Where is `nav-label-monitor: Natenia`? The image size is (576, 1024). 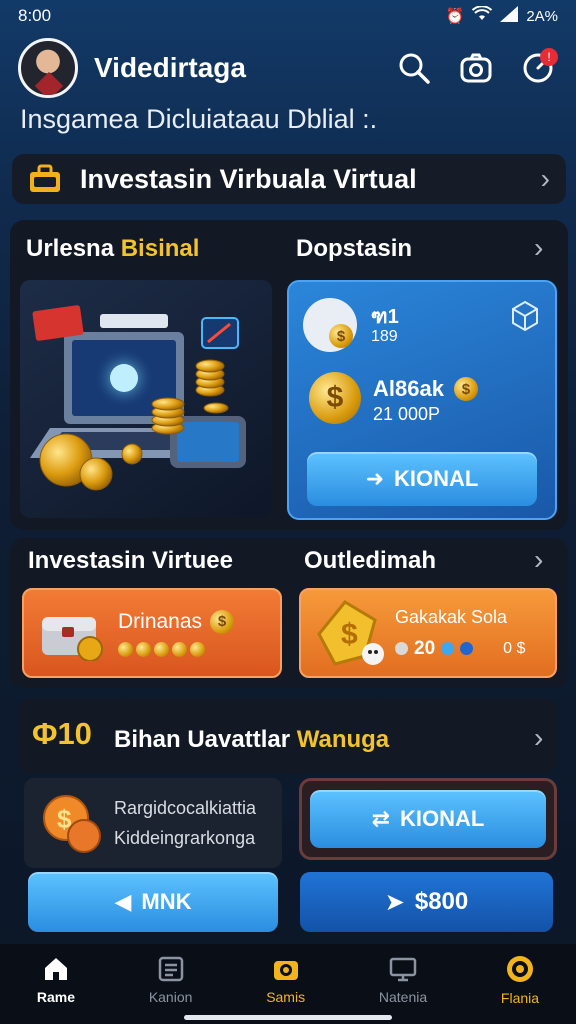 nav-label-monitor: Natenia is located at coordinates (403, 997).